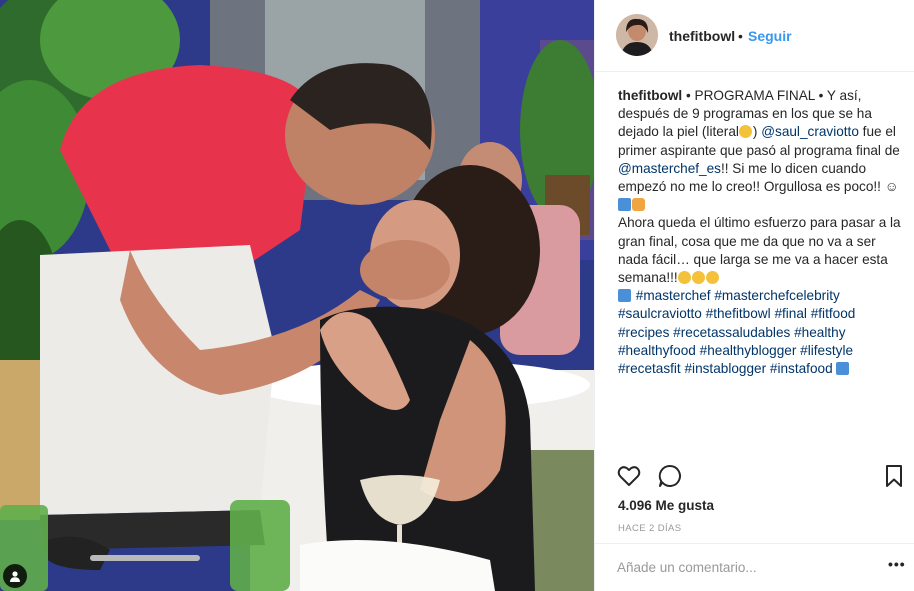 This screenshot has width=914, height=591. I want to click on mention-masterchef: @masterchef_es, so click(669, 168).